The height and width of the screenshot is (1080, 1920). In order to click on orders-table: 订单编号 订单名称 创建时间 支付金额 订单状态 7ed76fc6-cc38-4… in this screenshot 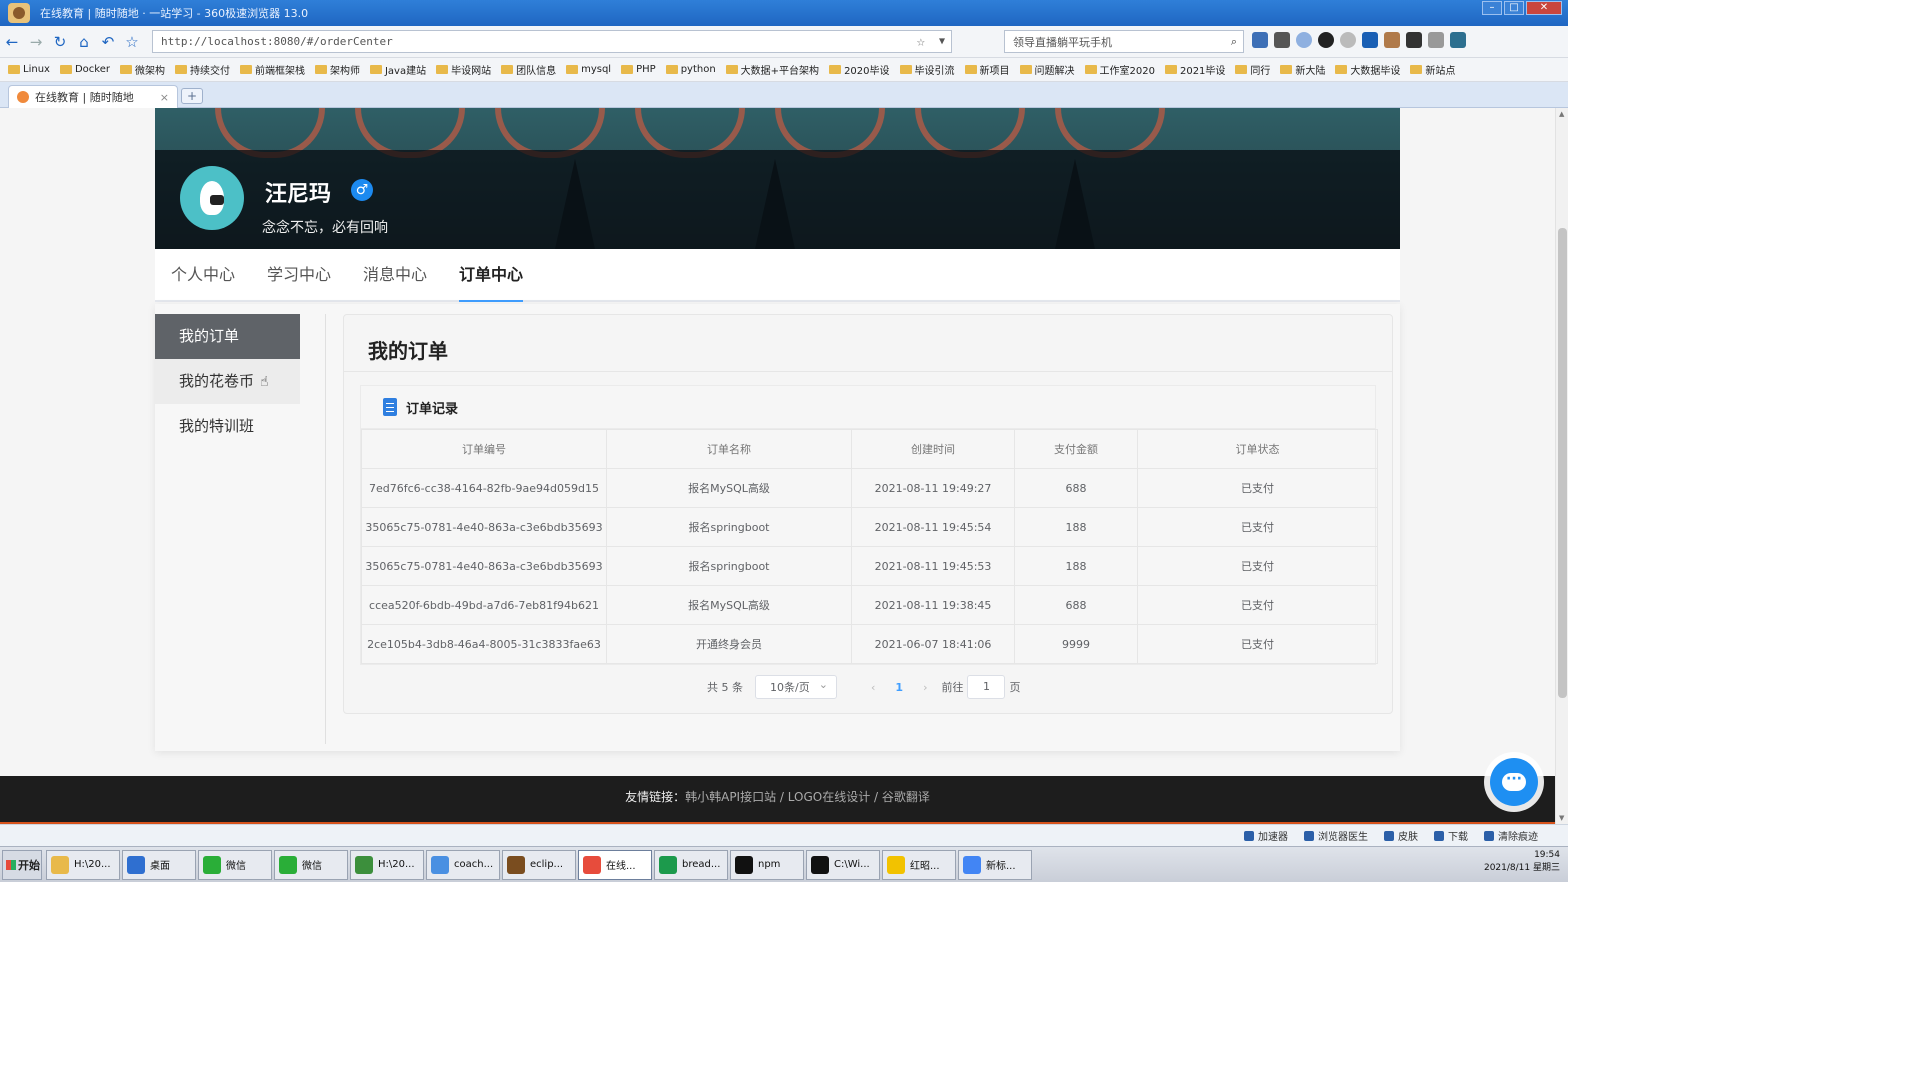, I will do `click(869, 546)`.